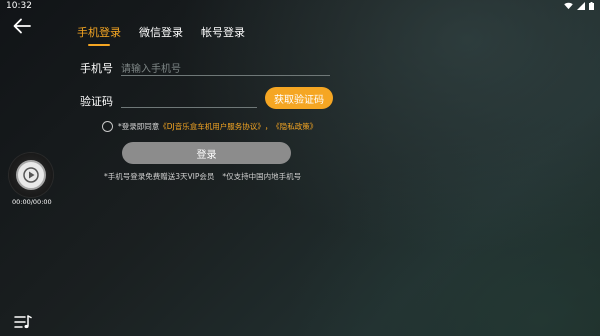 The image size is (600, 336). Describe the element at coordinates (262, 176) in the screenshot. I see `region-note: *仅支持中国内地手机号` at that location.